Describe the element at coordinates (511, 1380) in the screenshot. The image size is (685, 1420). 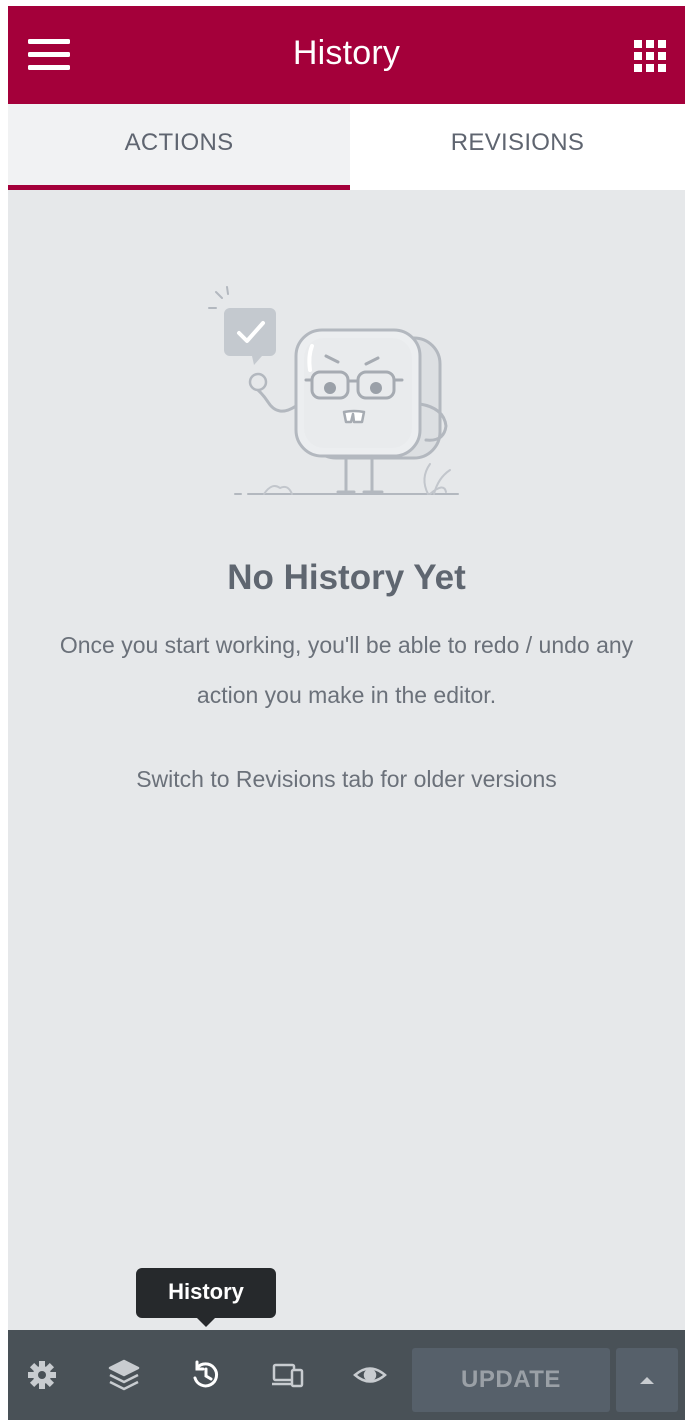
I see `update-button: UPDATE` at that location.